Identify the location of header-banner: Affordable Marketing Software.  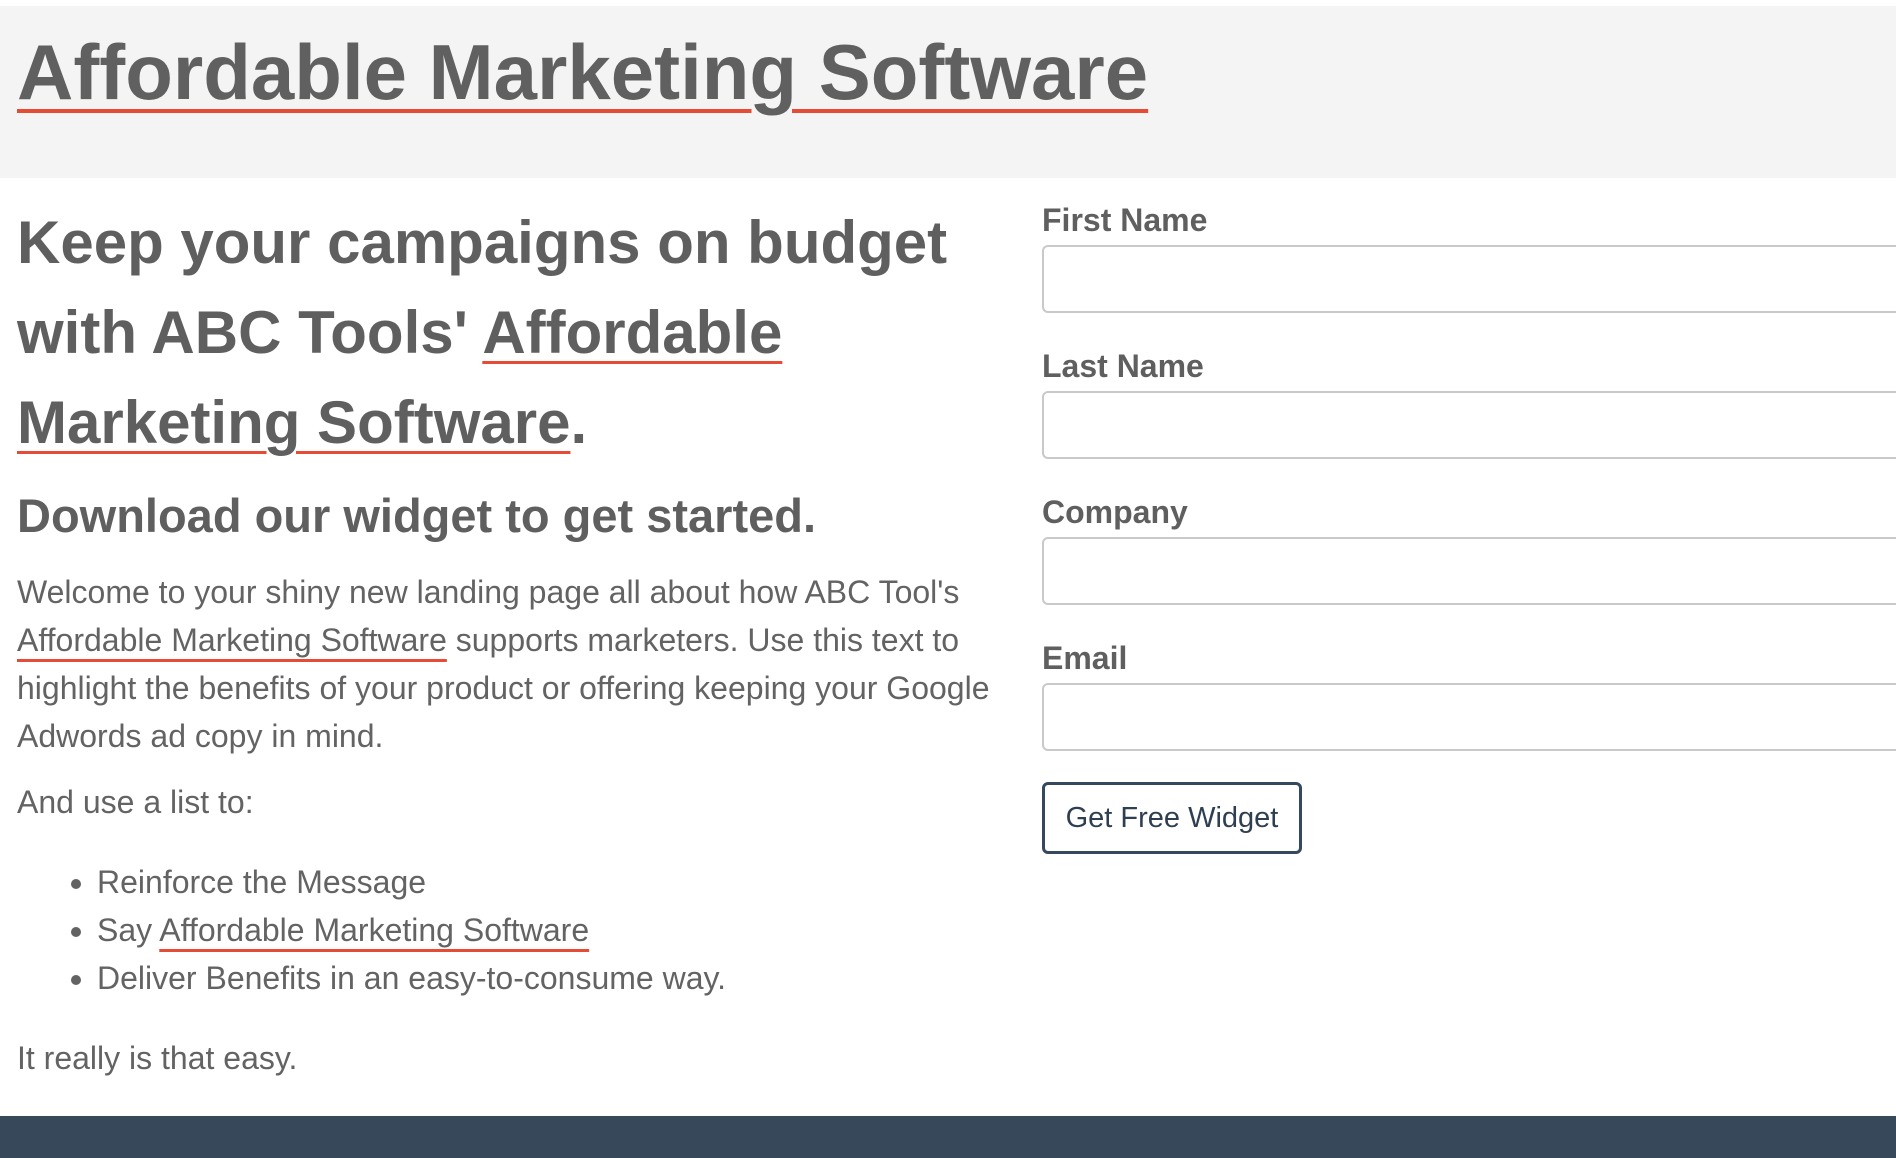
(948, 92).